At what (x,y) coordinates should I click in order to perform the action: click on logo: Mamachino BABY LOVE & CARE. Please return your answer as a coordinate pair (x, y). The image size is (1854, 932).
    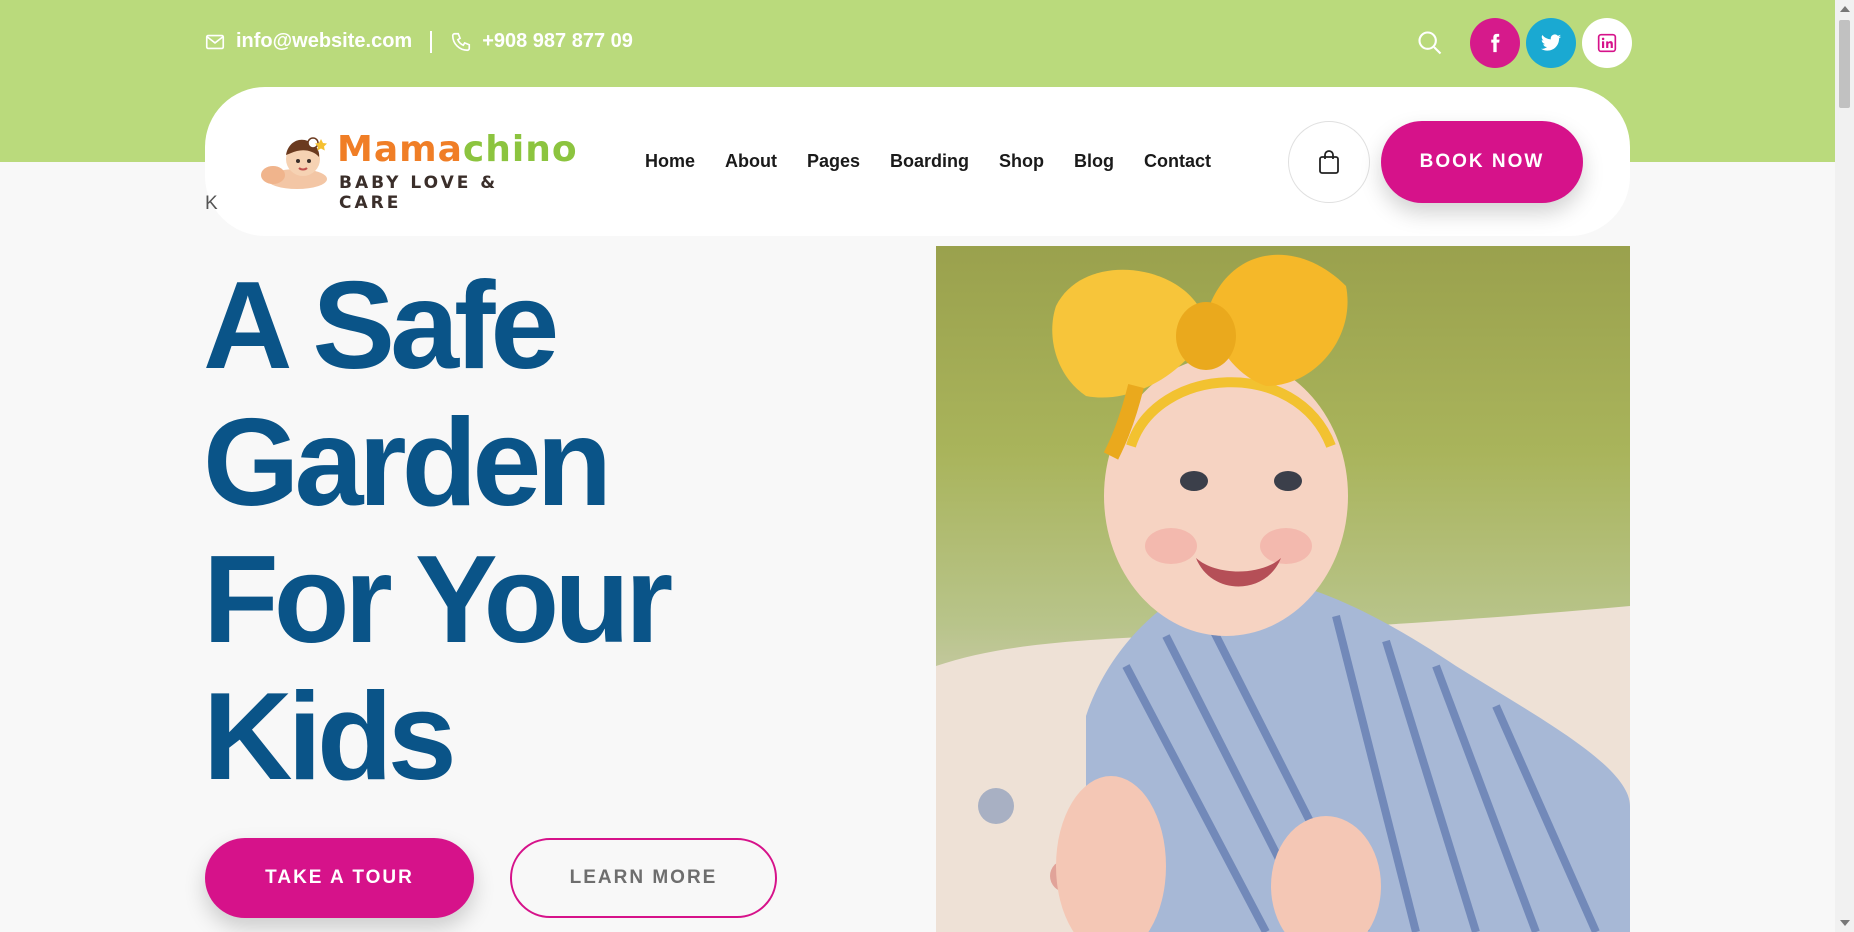
    Looking at the image, I should click on (415, 171).